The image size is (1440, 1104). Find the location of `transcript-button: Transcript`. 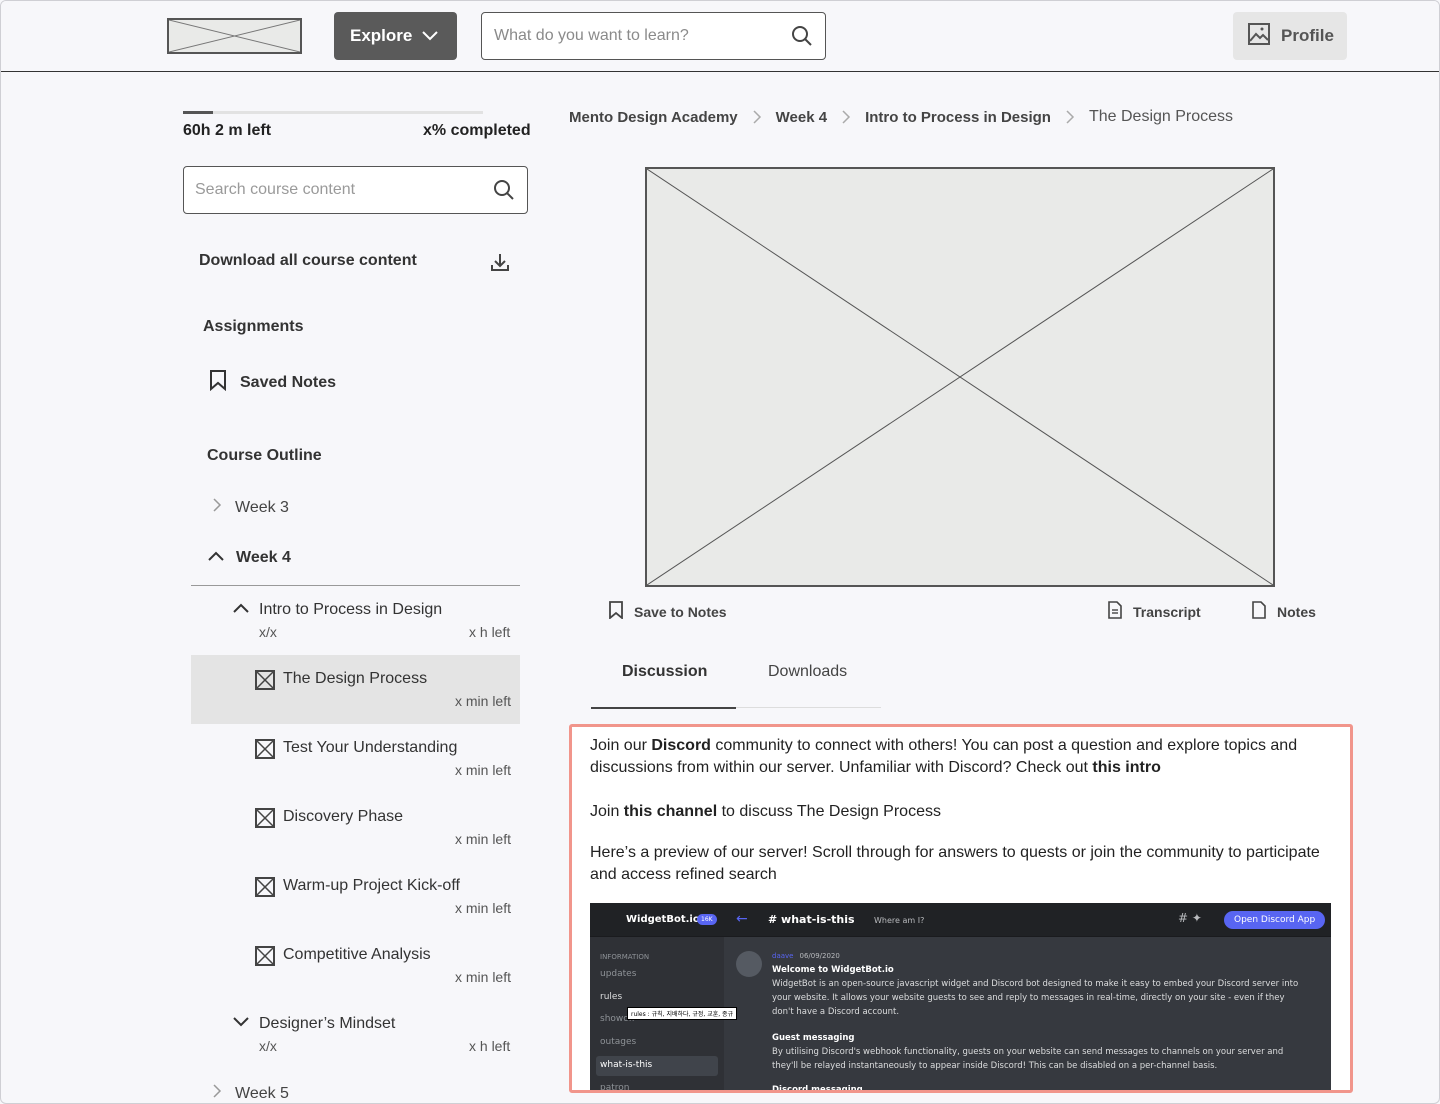

transcript-button: Transcript is located at coordinates (1154, 611).